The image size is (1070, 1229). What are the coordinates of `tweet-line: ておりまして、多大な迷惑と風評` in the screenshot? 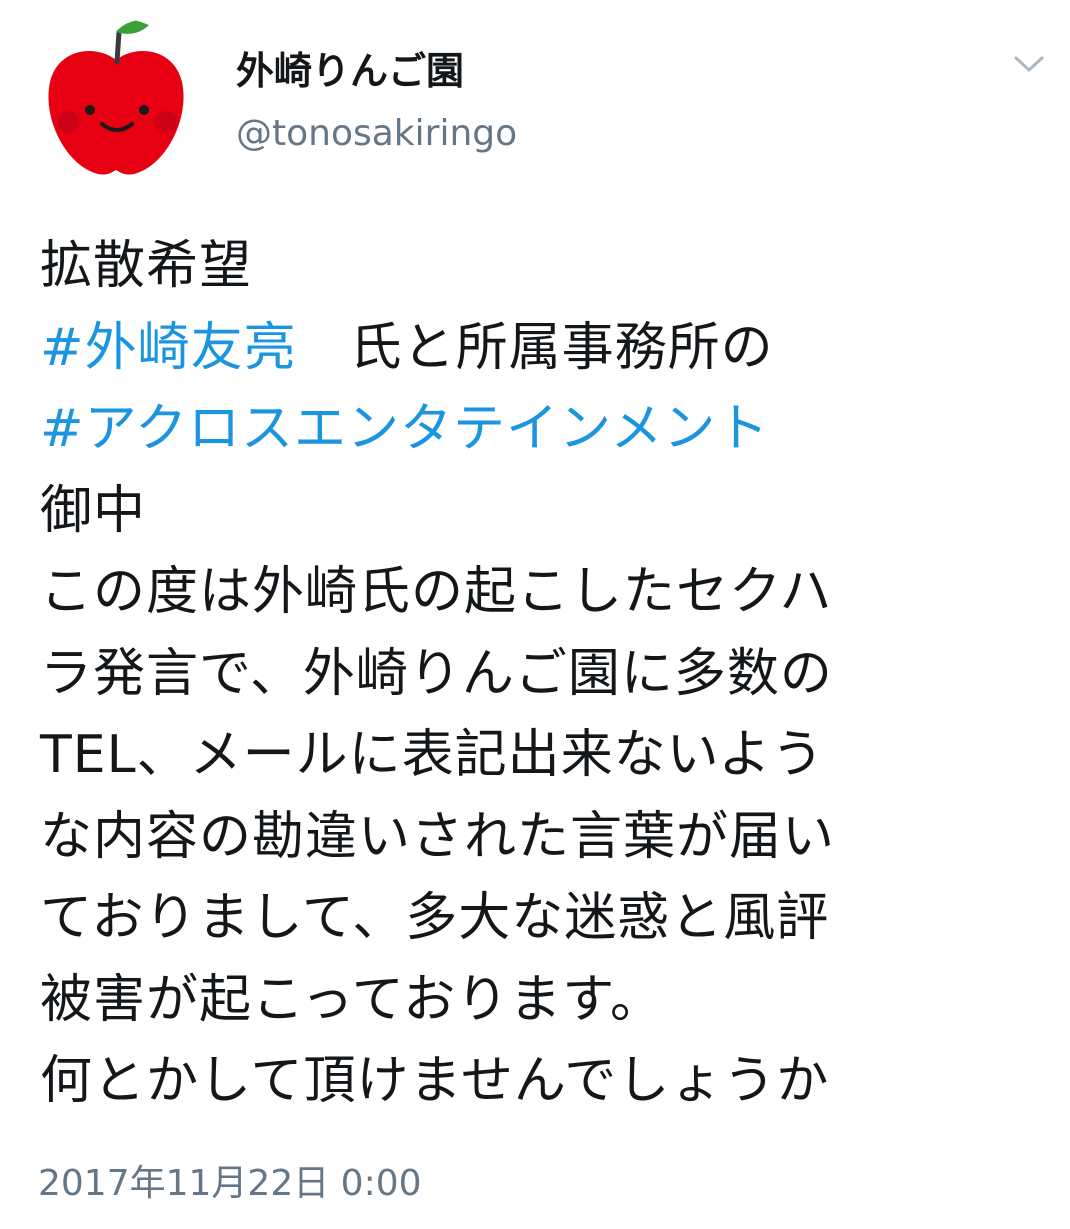 It's located at (435, 918).